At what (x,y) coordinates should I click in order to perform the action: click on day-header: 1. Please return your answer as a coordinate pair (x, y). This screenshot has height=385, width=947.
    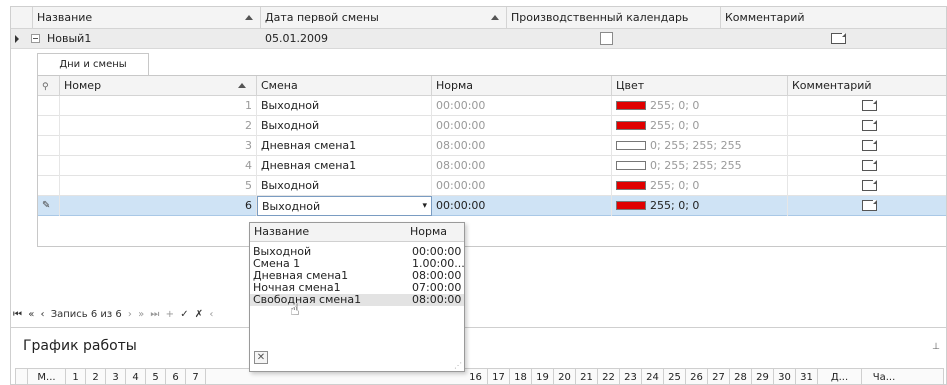
    Looking at the image, I should click on (76, 376).